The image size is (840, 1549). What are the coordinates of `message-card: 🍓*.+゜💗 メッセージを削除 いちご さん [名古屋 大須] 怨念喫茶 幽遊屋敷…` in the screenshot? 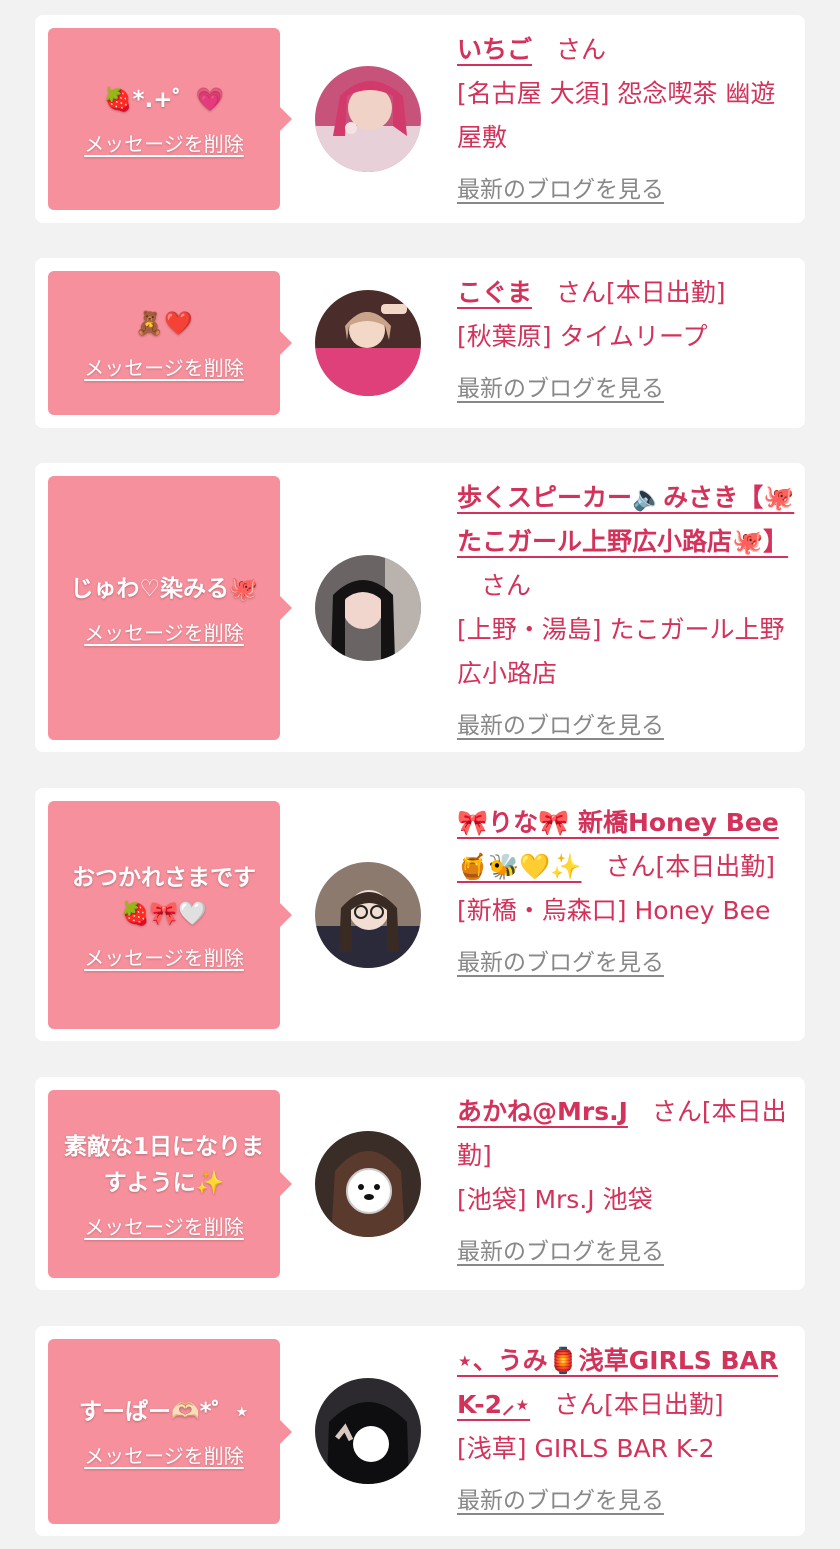 It's located at (420, 119).